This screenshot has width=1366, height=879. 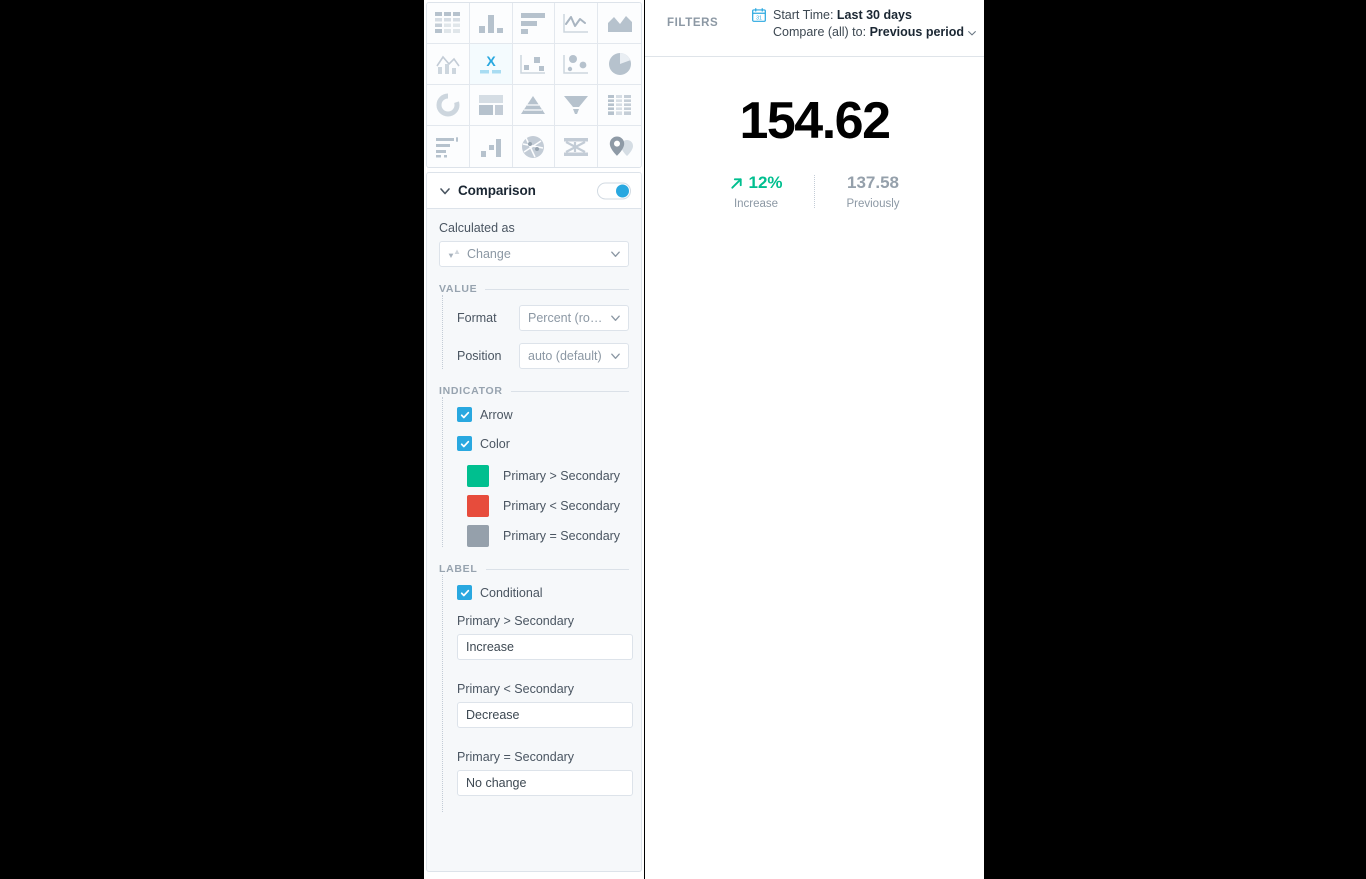 I want to click on swatch-row-greater: Primary > Secondary, so click(x=548, y=476).